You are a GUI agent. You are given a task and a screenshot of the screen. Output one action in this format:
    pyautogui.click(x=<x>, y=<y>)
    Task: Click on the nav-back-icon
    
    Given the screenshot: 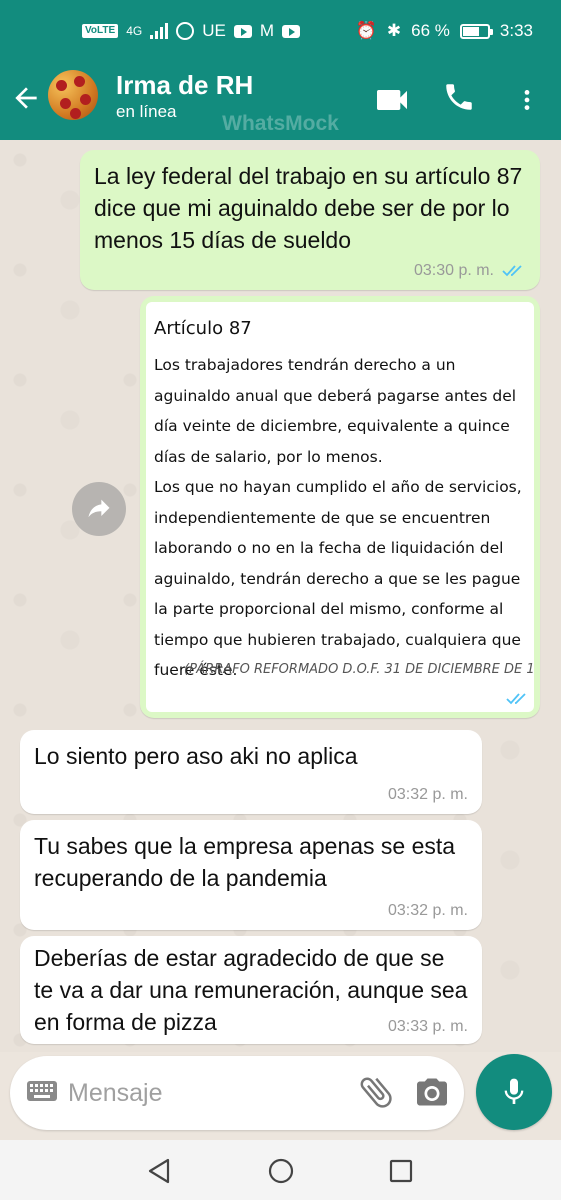 What is the action you would take?
    pyautogui.click(x=159, y=1171)
    